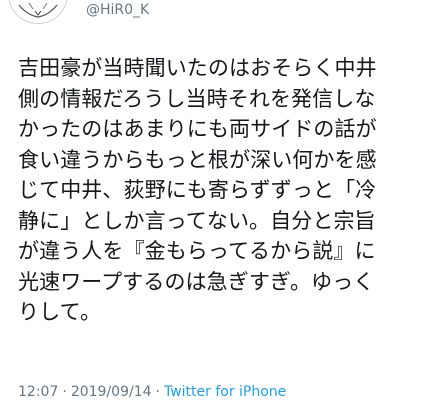 This screenshot has width=428, height=400. Describe the element at coordinates (197, 251) in the screenshot. I see `tweet-text-line: が違う人を『金もらってるから説』に` at that location.